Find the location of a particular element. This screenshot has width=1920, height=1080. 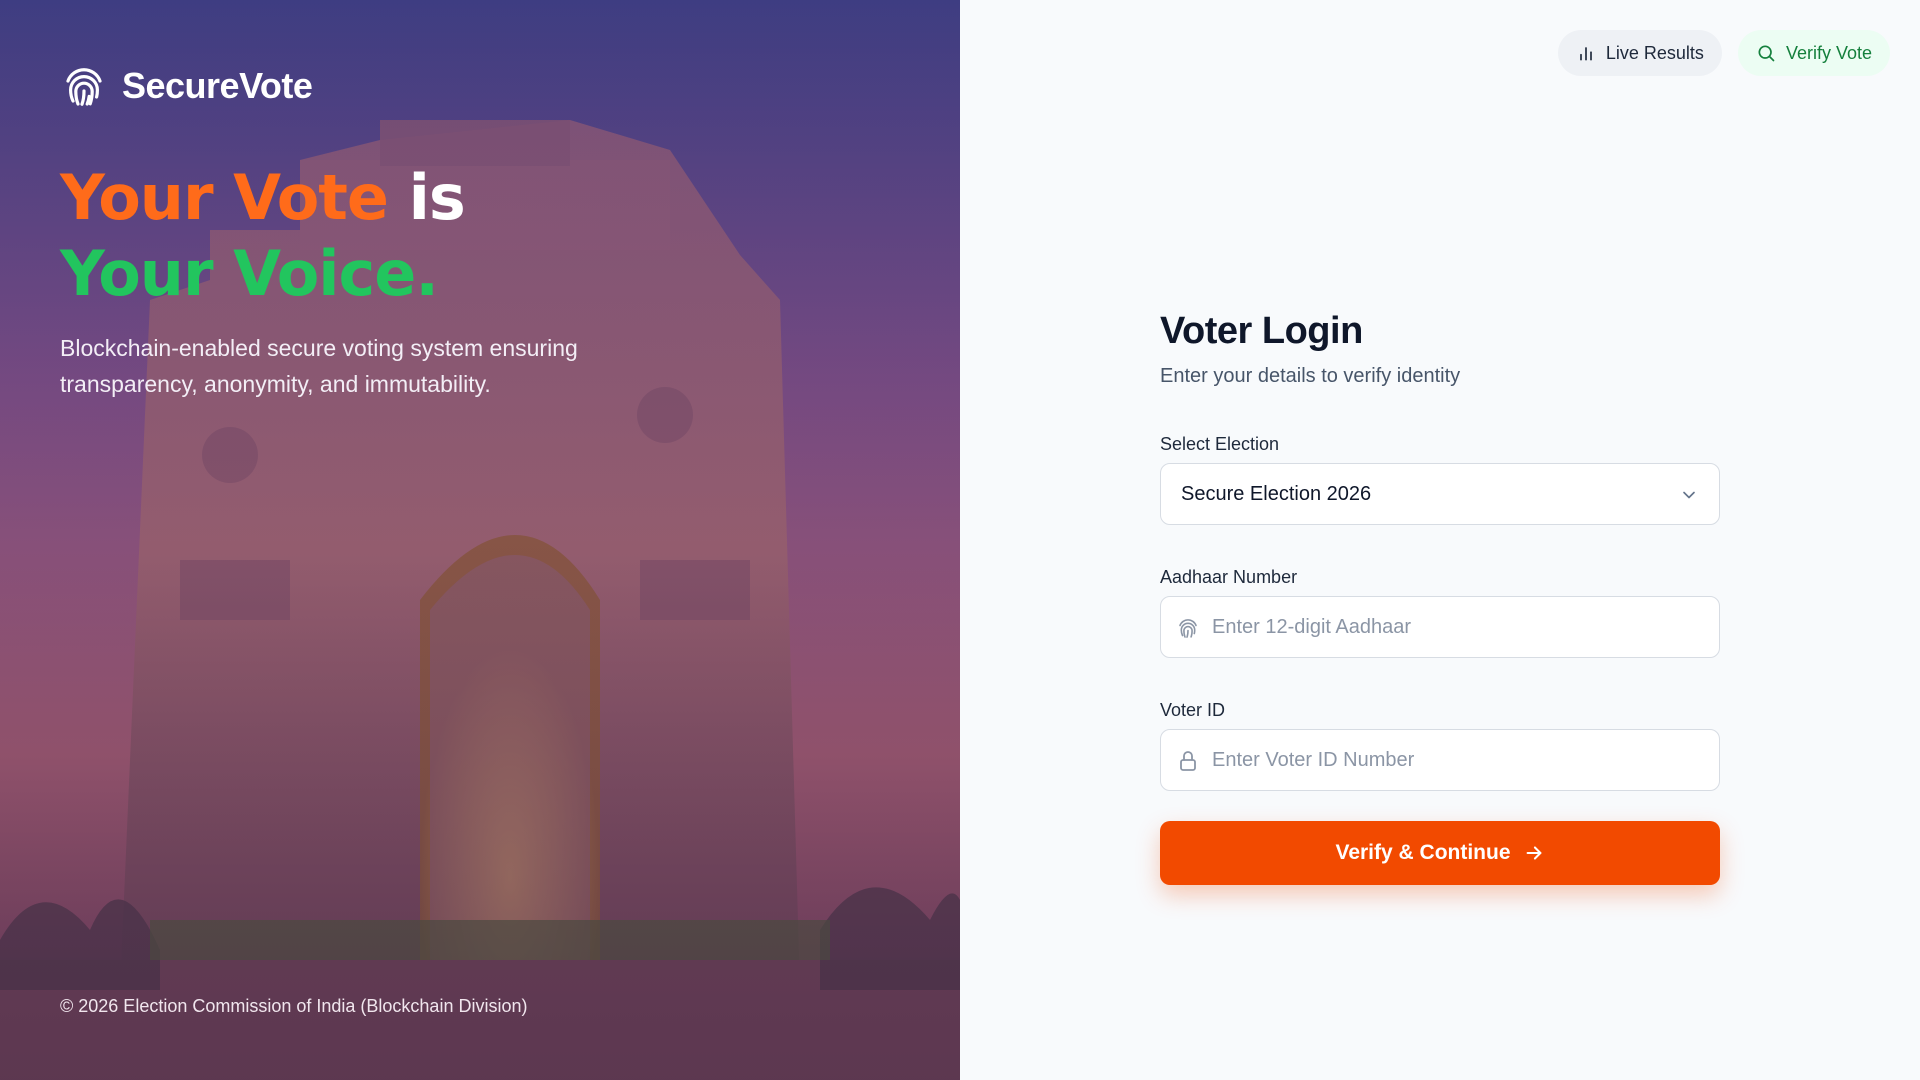

voter-id-input-wrapper is located at coordinates (1440, 760).